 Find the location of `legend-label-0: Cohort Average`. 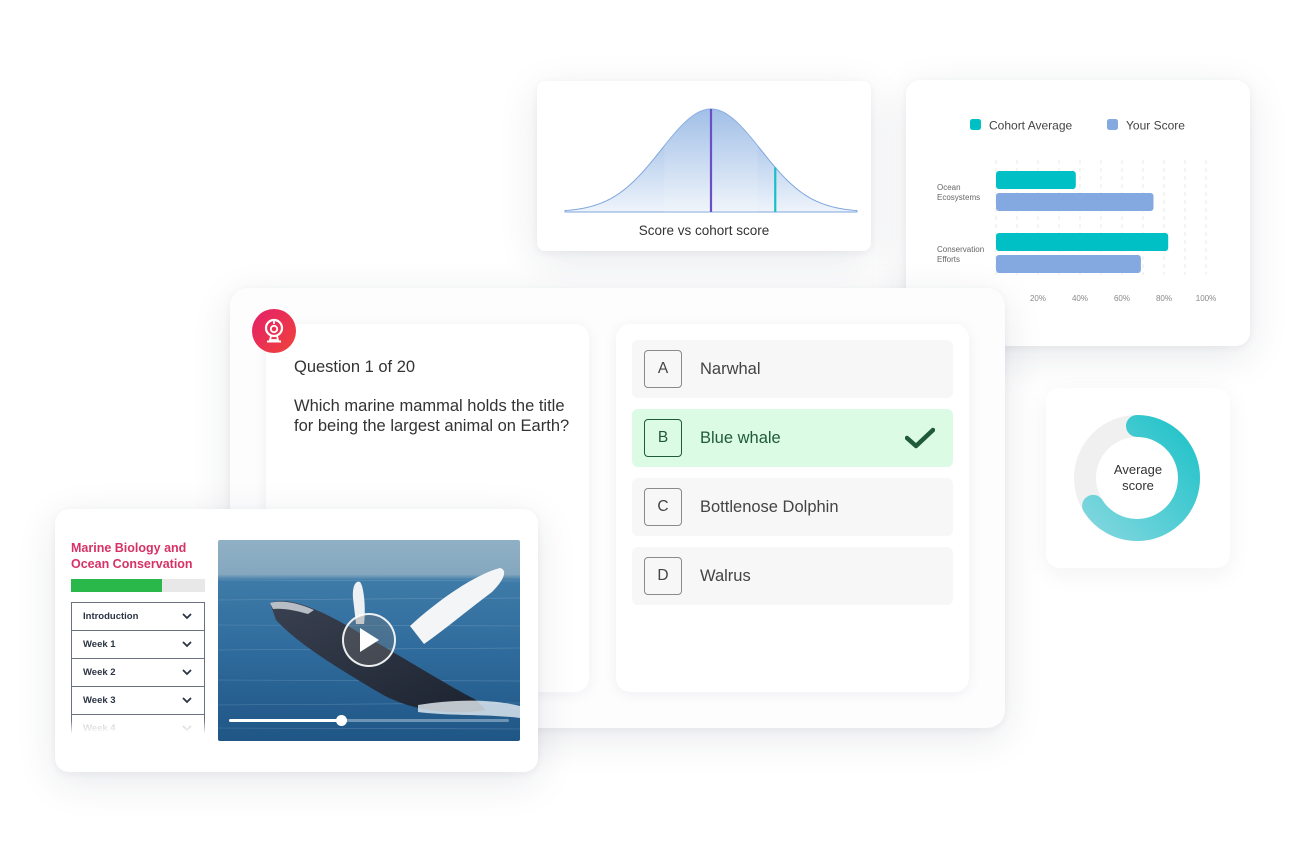

legend-label-0: Cohort Average is located at coordinates (1030, 126).